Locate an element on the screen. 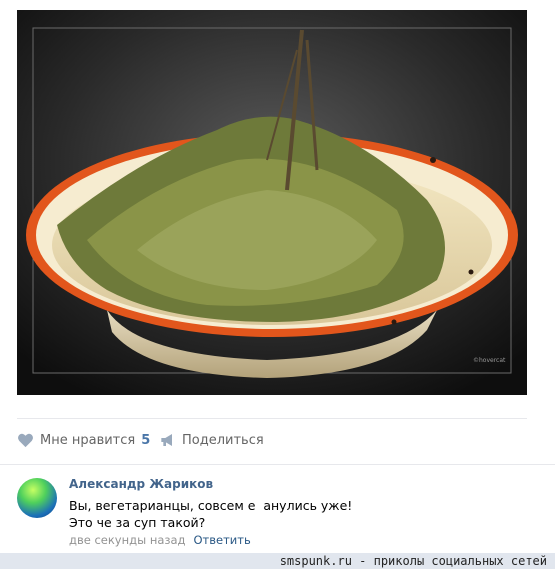 The image size is (555, 569). share-button: Поделиться is located at coordinates (212, 440).